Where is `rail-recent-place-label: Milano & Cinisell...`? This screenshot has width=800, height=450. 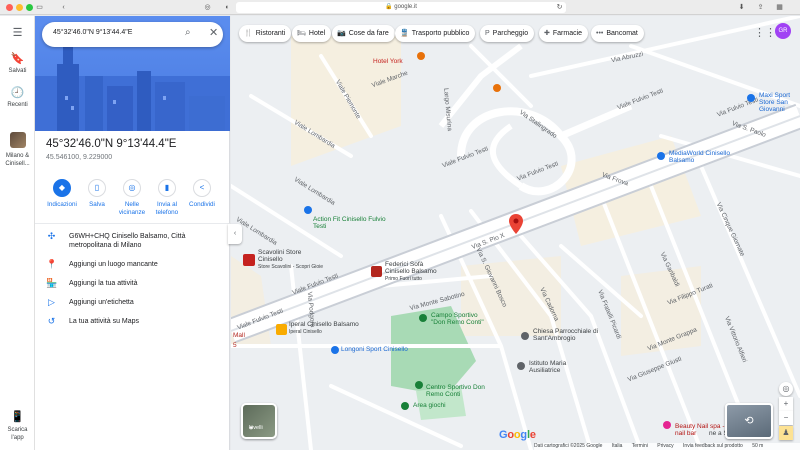 rail-recent-place-label: Milano & Cinisell... is located at coordinates (17, 160).